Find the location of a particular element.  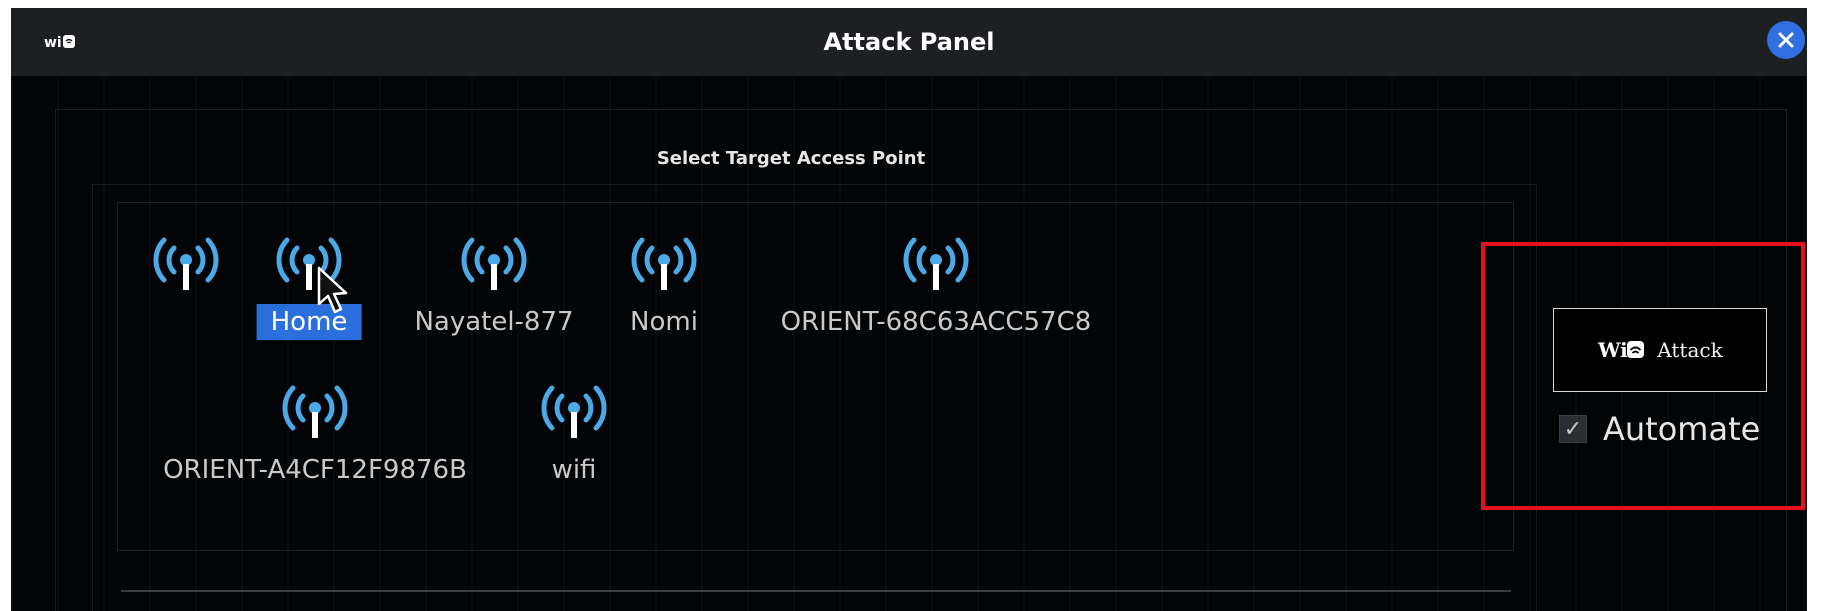

access-point-label: ORIENT-A4CF12F9876B is located at coordinates (315, 470).